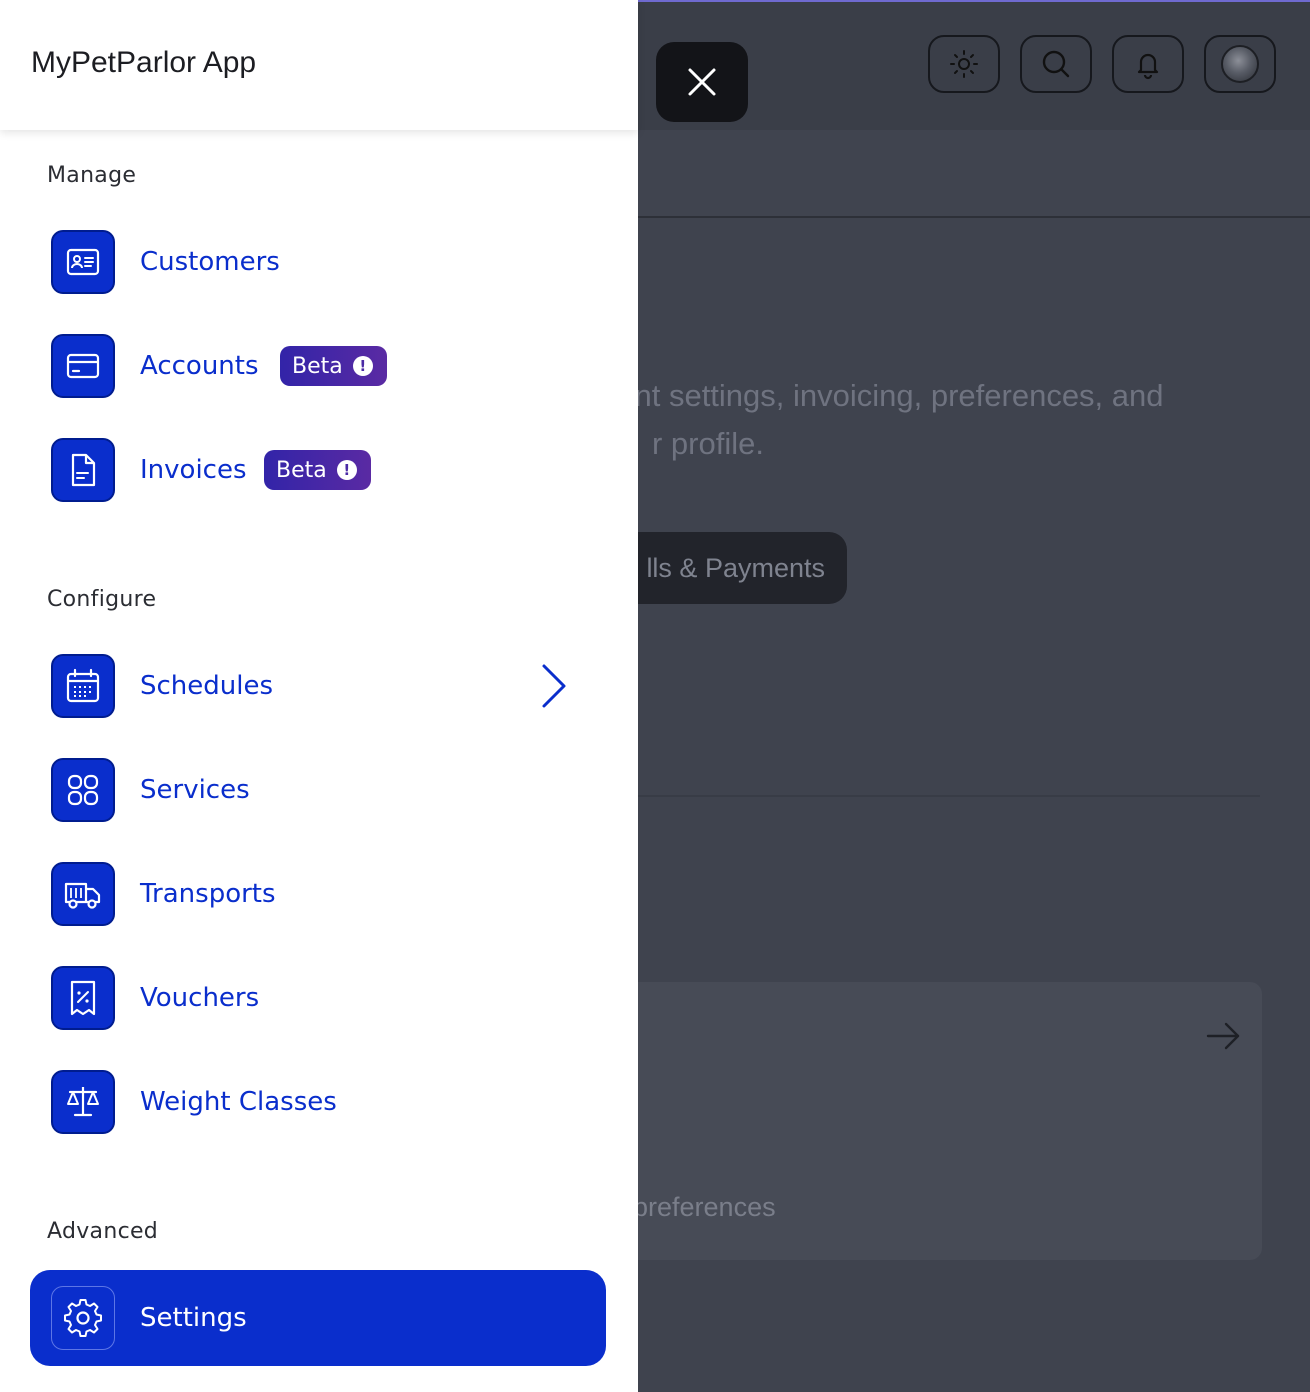 The height and width of the screenshot is (1392, 1310). What do you see at coordinates (735, 567) in the screenshot?
I see `bills-payments-label: lls & Payments` at bounding box center [735, 567].